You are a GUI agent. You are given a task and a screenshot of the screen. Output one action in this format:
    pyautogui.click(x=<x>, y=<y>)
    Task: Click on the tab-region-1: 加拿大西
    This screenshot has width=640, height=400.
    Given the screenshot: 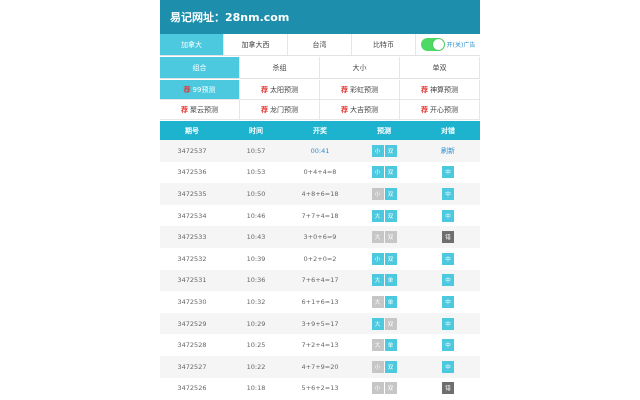 What is the action you would take?
    pyautogui.click(x=256, y=44)
    